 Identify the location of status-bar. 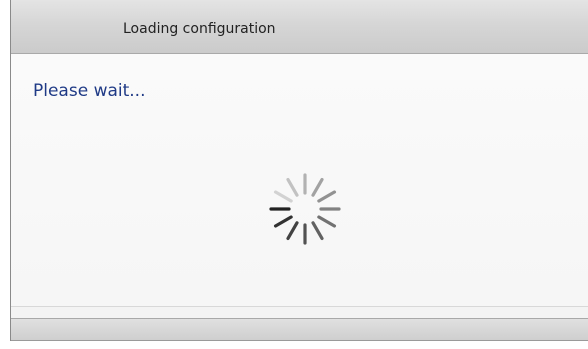
(299, 329).